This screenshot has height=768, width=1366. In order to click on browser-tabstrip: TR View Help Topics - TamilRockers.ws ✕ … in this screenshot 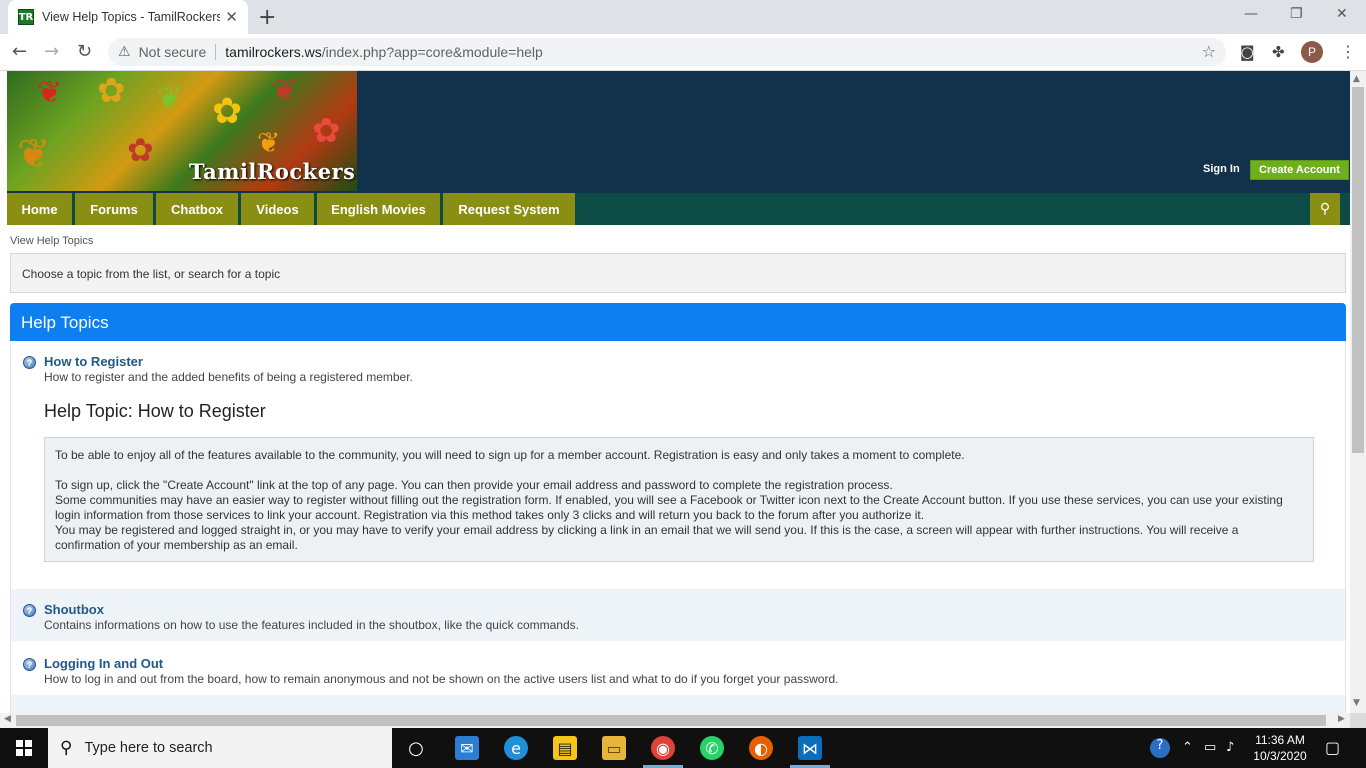, I will do `click(683, 17)`.